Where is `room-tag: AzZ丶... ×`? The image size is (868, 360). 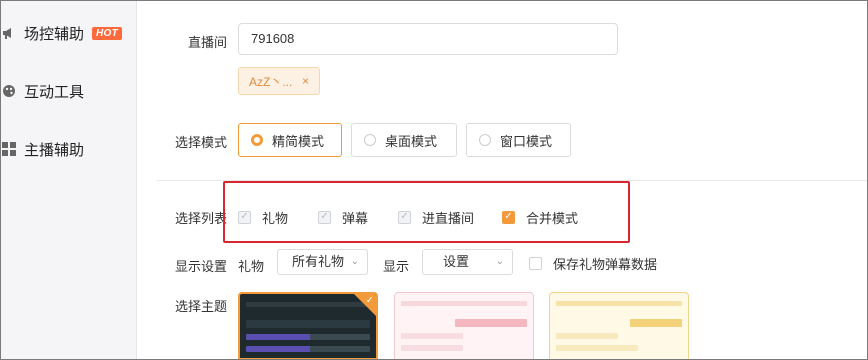
room-tag: AzZ丶... × is located at coordinates (279, 81).